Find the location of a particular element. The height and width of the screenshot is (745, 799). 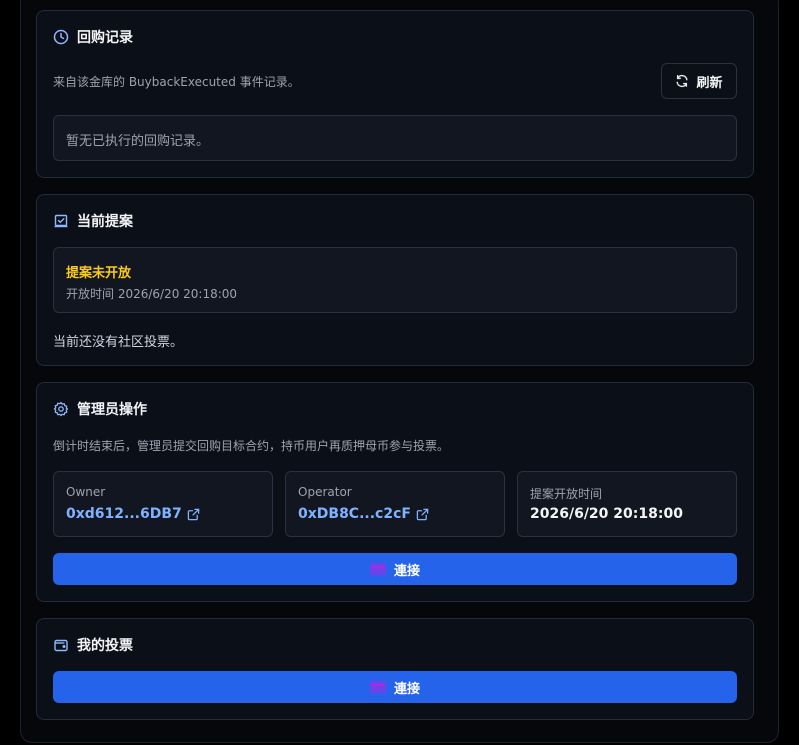

owner-address: 0xd612...6DB7 is located at coordinates (124, 514).